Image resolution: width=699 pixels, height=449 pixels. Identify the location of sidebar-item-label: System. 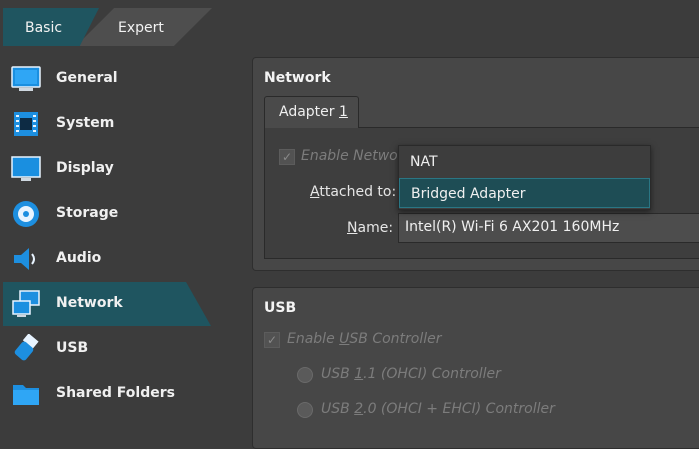
(85, 123).